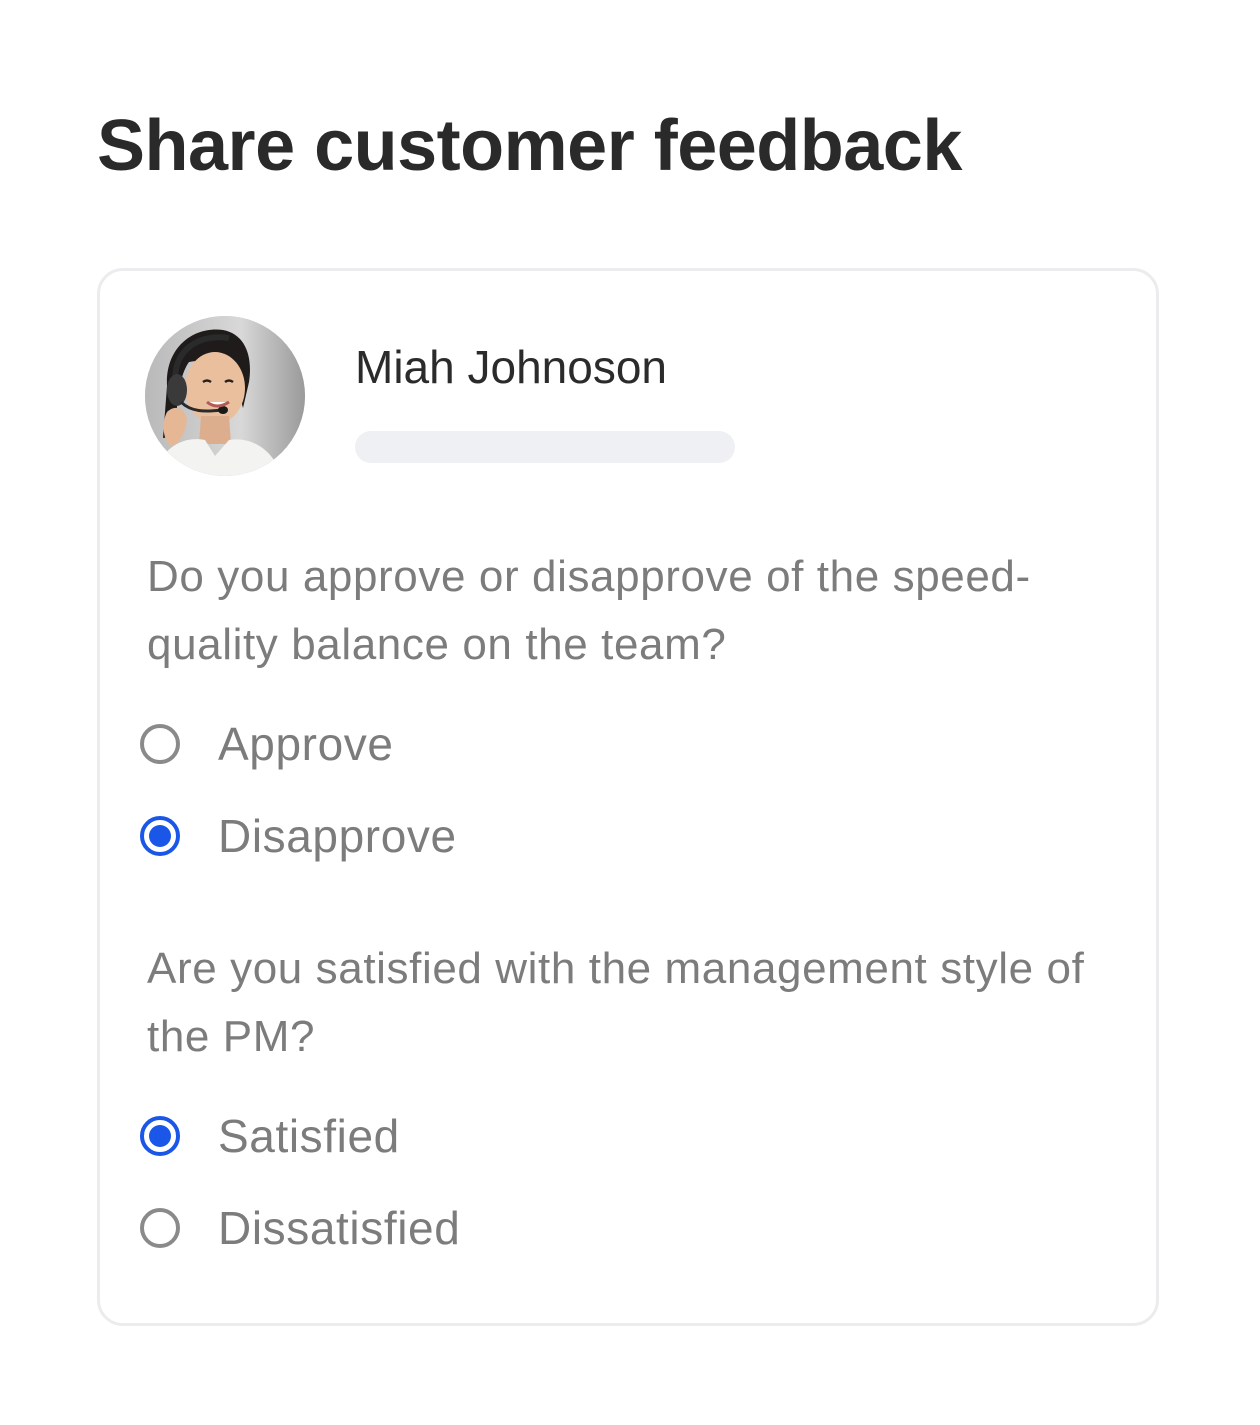  I want to click on disapprove-radio, so click(160, 836).